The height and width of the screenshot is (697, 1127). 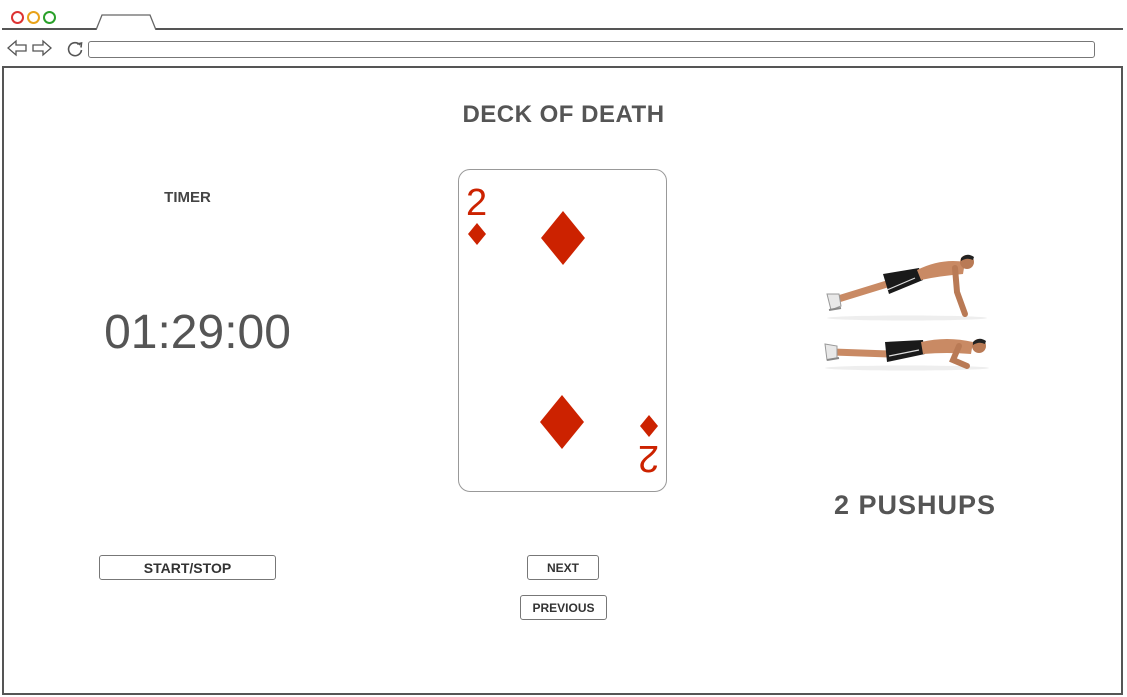 I want to click on timer-label: TIMER, so click(x=187, y=197).